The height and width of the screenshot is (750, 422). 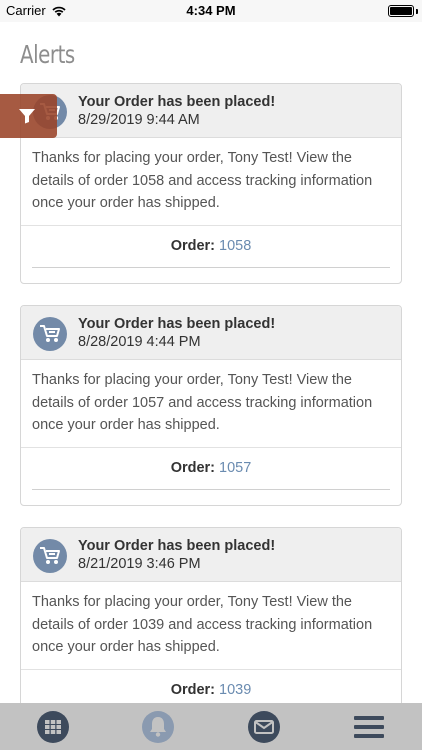 I want to click on alert-footer: Order: 1057, so click(x=211, y=469).